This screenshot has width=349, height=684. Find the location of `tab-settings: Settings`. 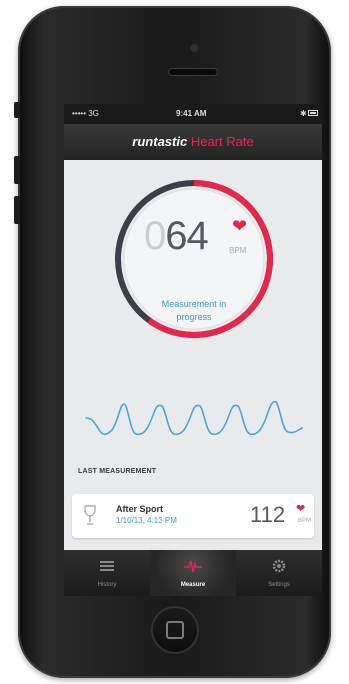

tab-settings: Settings is located at coordinates (279, 573).